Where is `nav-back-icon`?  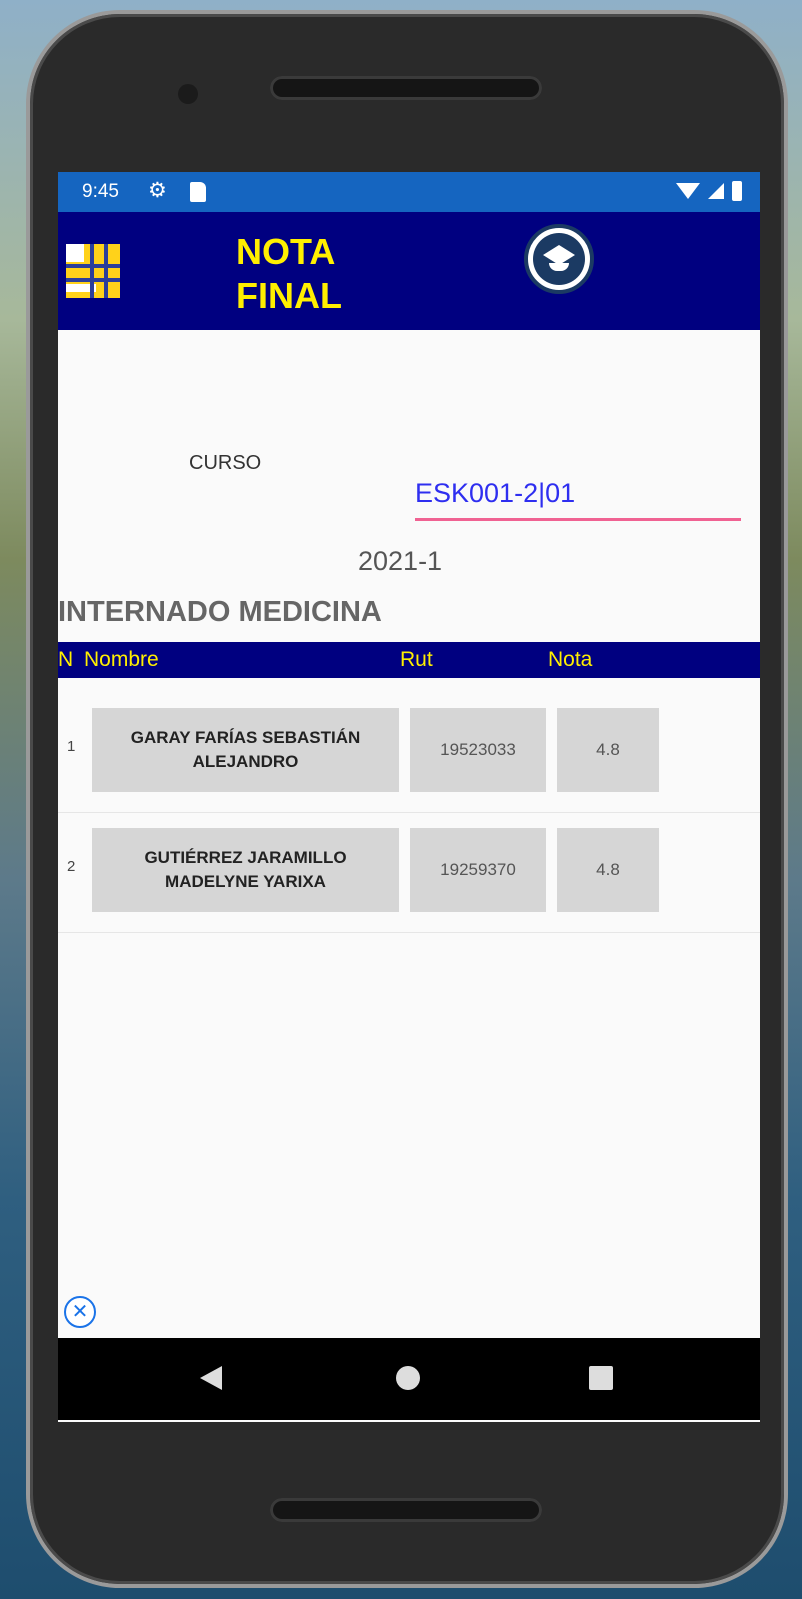
nav-back-icon is located at coordinates (211, 1378).